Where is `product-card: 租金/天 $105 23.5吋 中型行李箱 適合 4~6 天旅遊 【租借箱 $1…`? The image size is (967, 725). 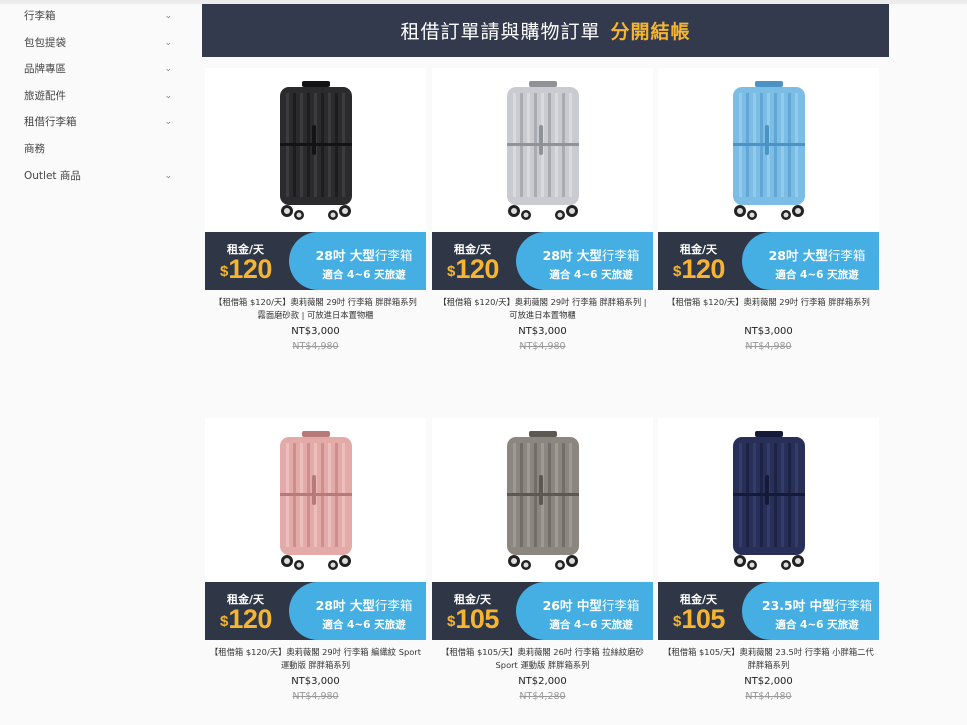 product-card: 租金/天 $105 23.5吋 中型行李箱 適合 4~6 天旅遊 【租借箱 $1… is located at coordinates (768, 563).